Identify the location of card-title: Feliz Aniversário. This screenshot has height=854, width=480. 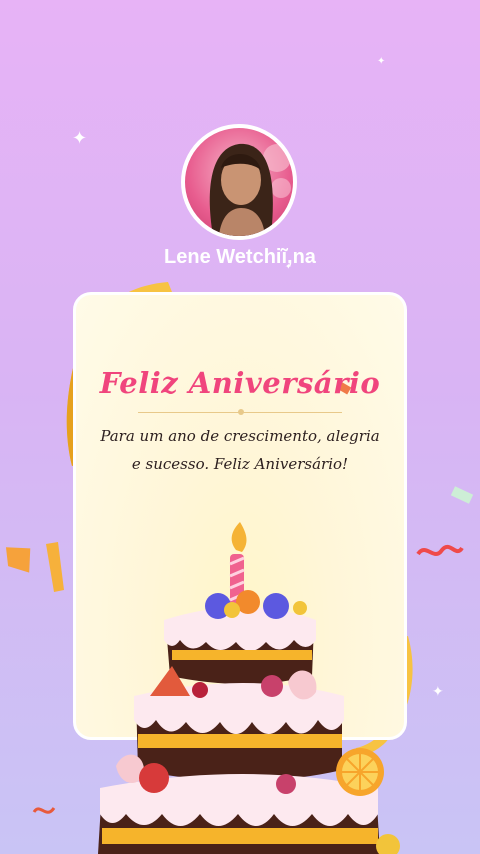
(240, 383).